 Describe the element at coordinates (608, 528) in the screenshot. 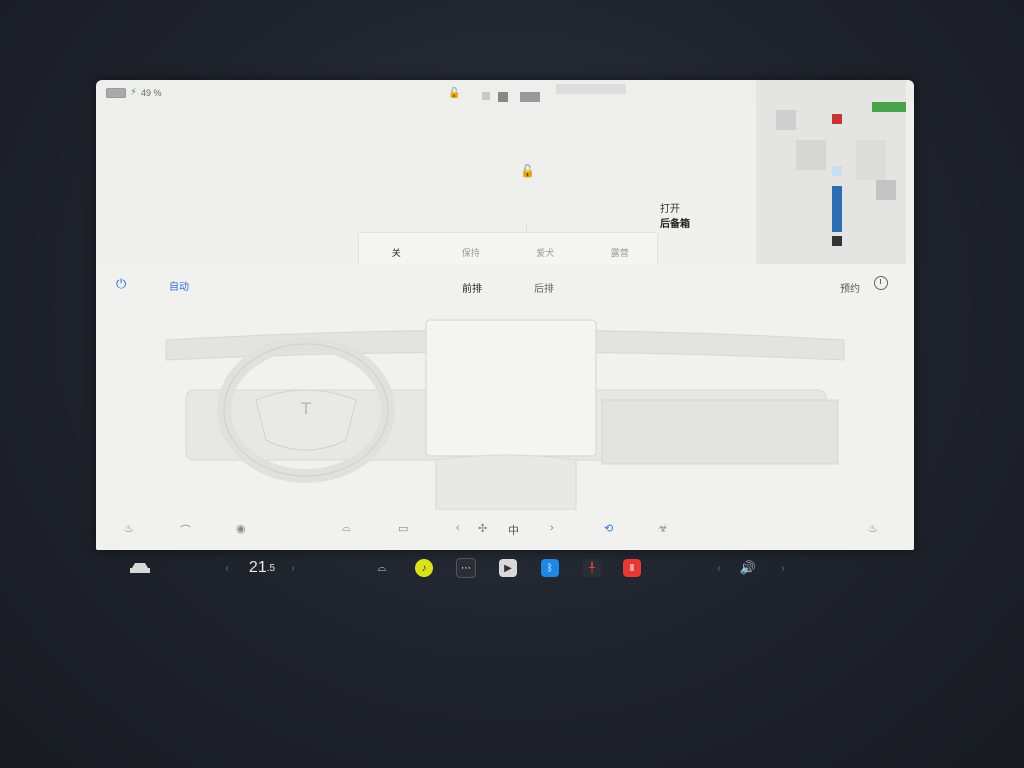

I see `recirculation-icon: ⟲` at that location.